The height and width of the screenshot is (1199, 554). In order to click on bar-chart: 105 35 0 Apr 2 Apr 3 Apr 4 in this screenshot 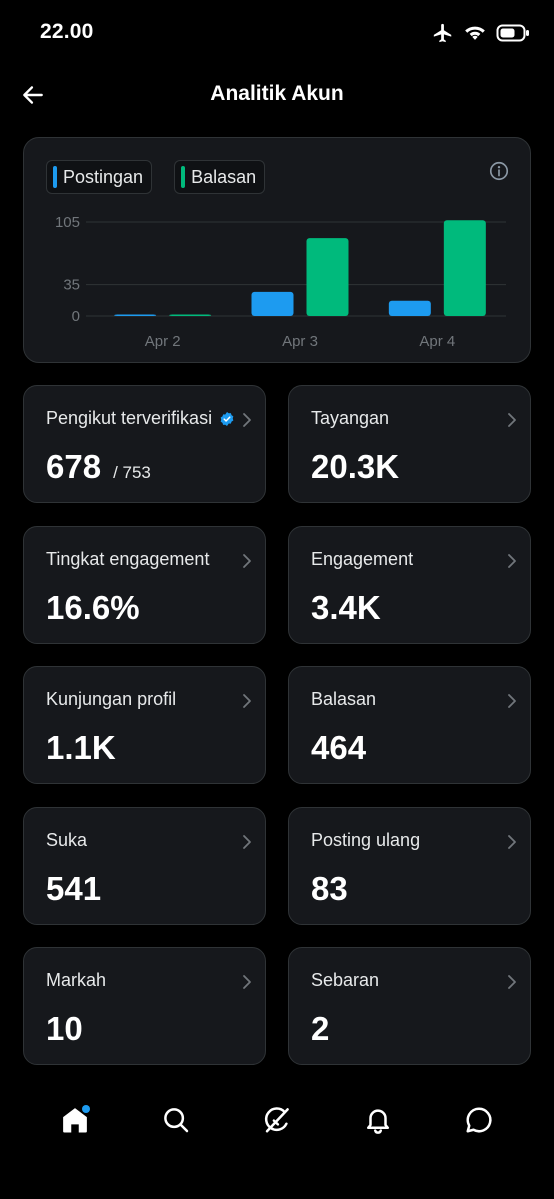, I will do `click(280, 282)`.